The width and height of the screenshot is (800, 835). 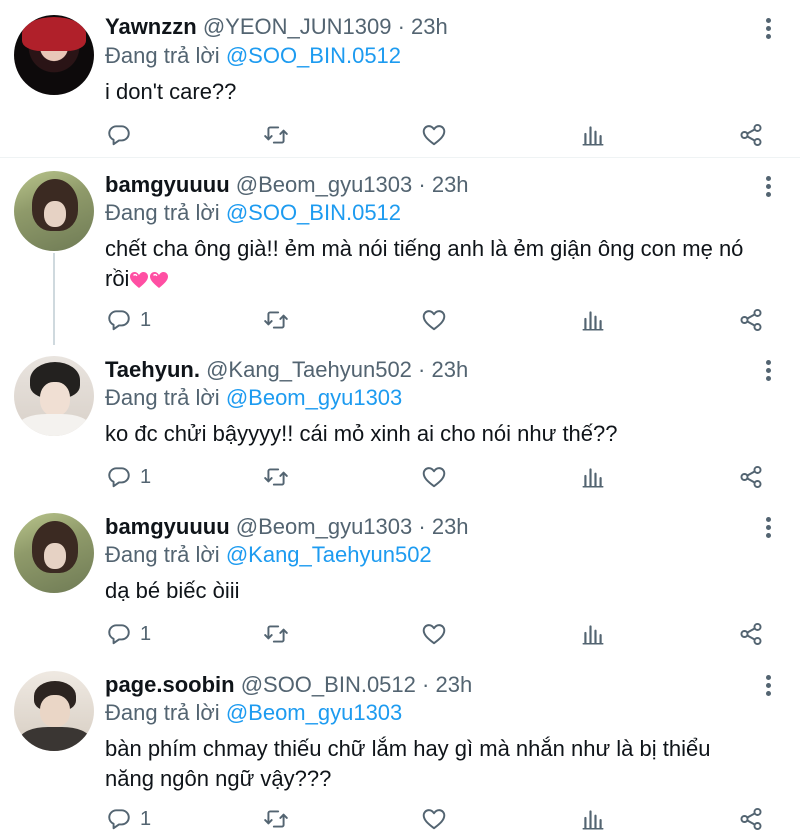 I want to click on replying-to: Đang trả lời @SOO_BIN.0512, so click(x=253, y=56).